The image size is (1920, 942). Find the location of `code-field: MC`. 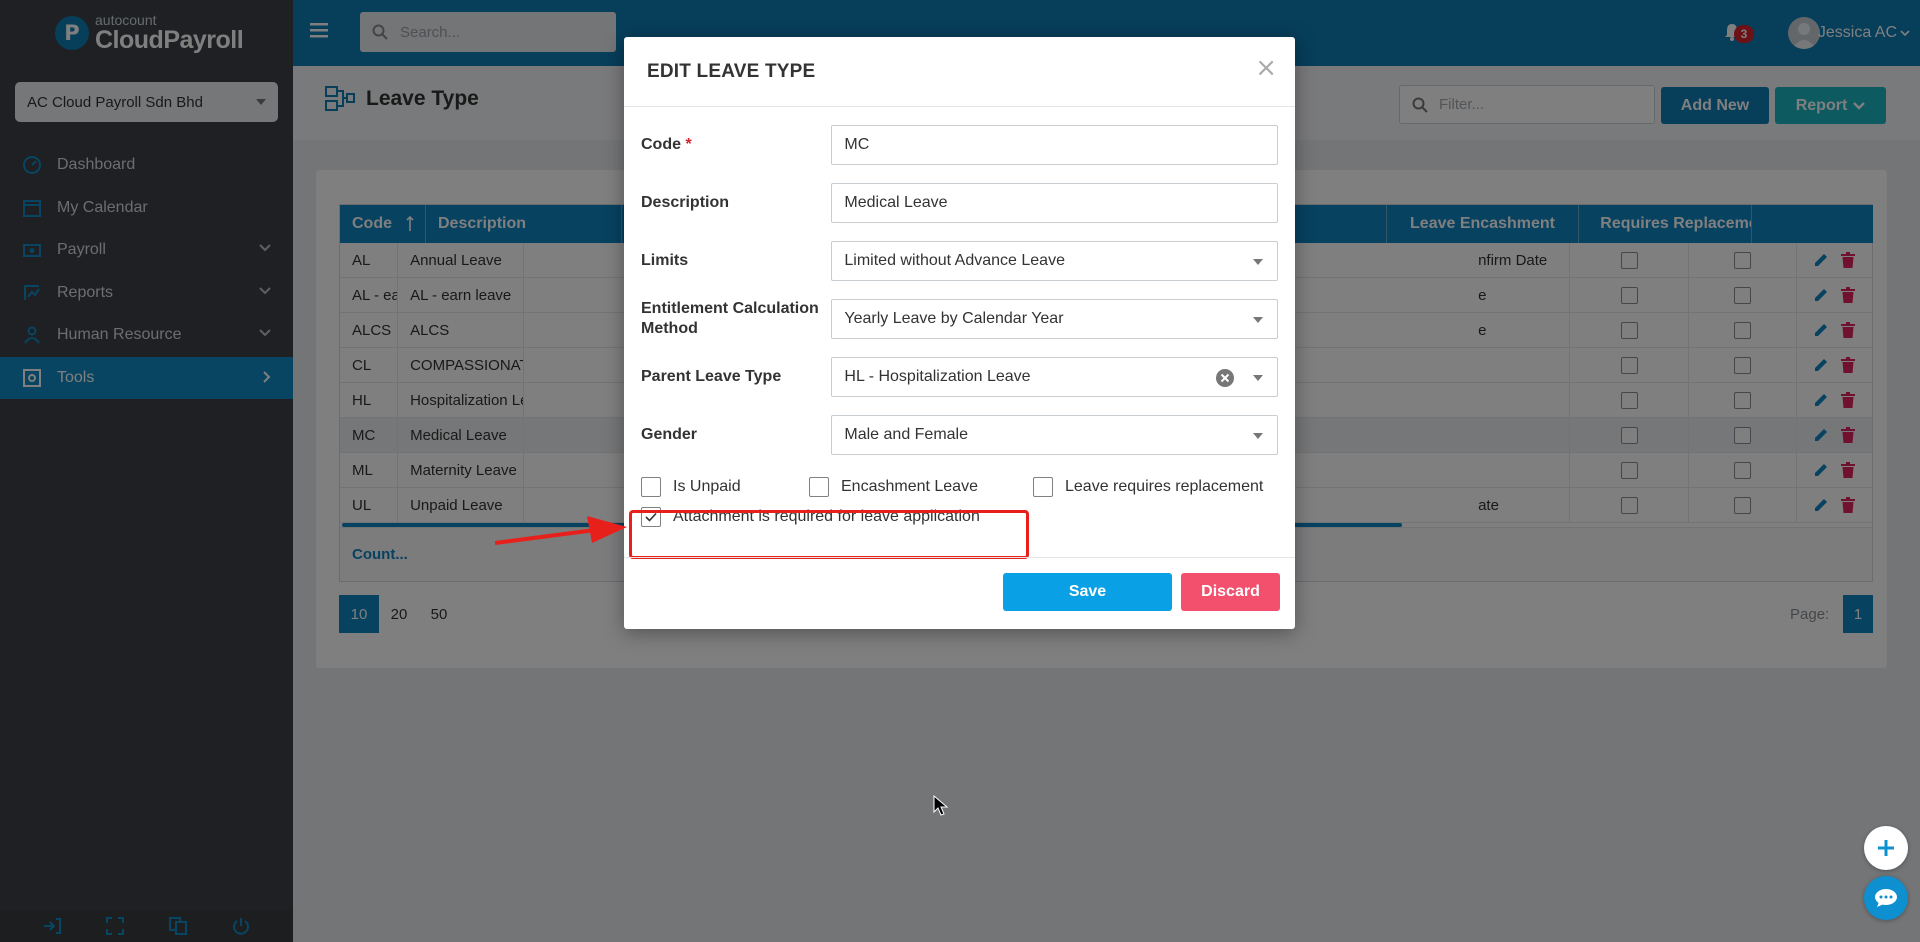

code-field: MC is located at coordinates (1054, 145).